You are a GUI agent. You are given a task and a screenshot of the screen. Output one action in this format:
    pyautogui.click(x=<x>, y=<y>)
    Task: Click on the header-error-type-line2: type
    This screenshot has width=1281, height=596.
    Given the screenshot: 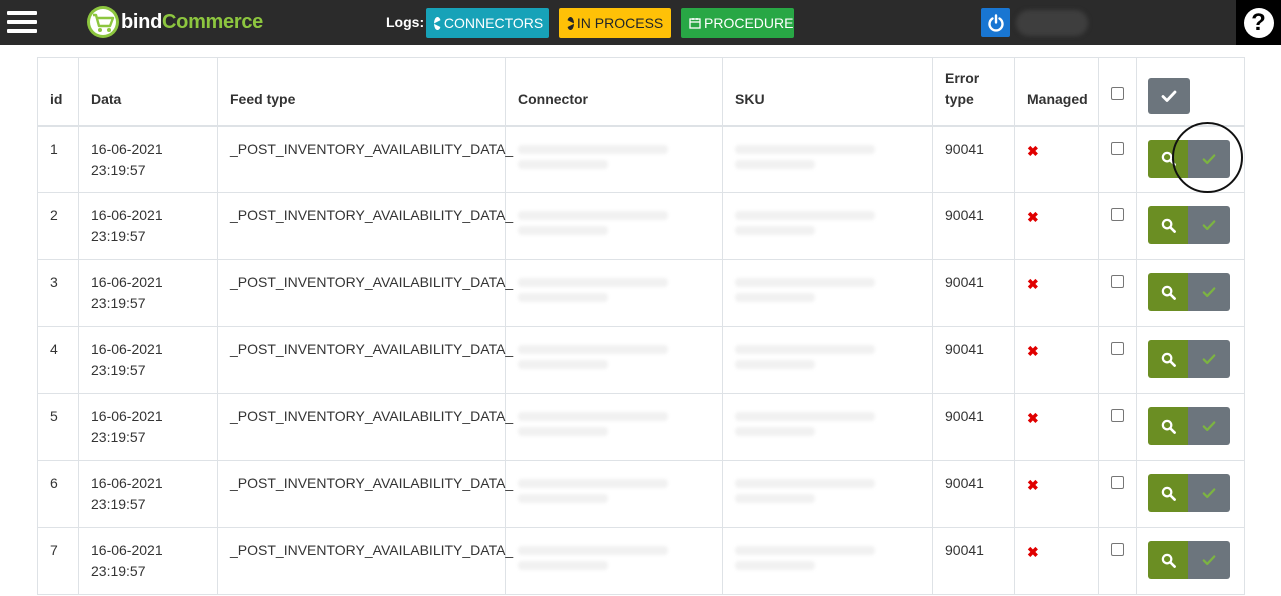 What is the action you would take?
    pyautogui.click(x=959, y=98)
    